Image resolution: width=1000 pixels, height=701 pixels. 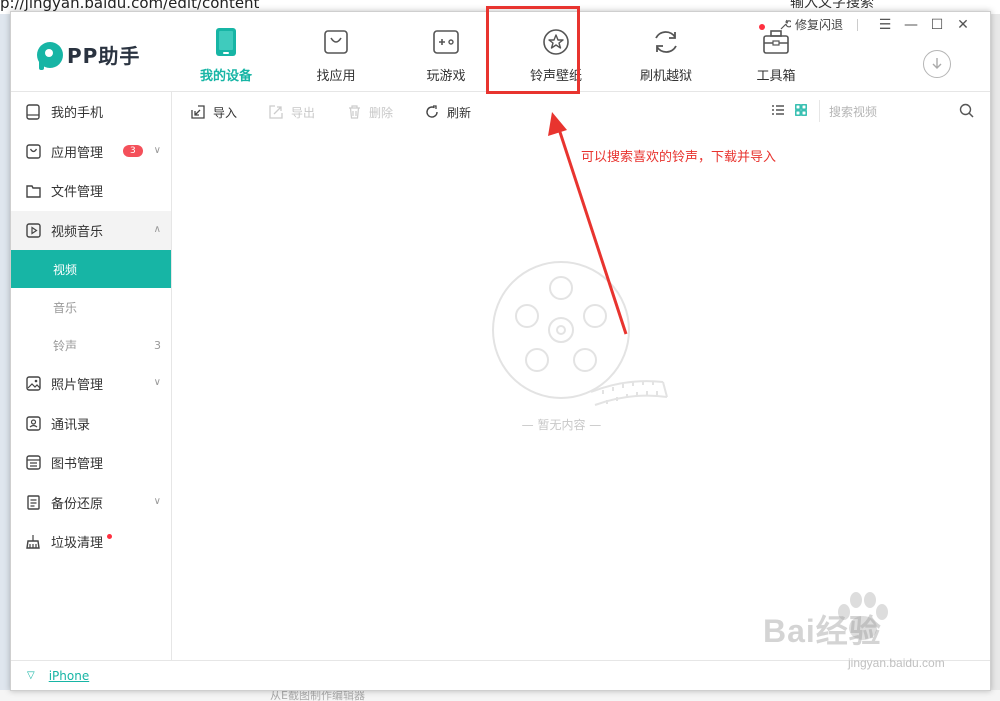 What do you see at coordinates (381, 112) in the screenshot?
I see `delete-label: 删除` at bounding box center [381, 112].